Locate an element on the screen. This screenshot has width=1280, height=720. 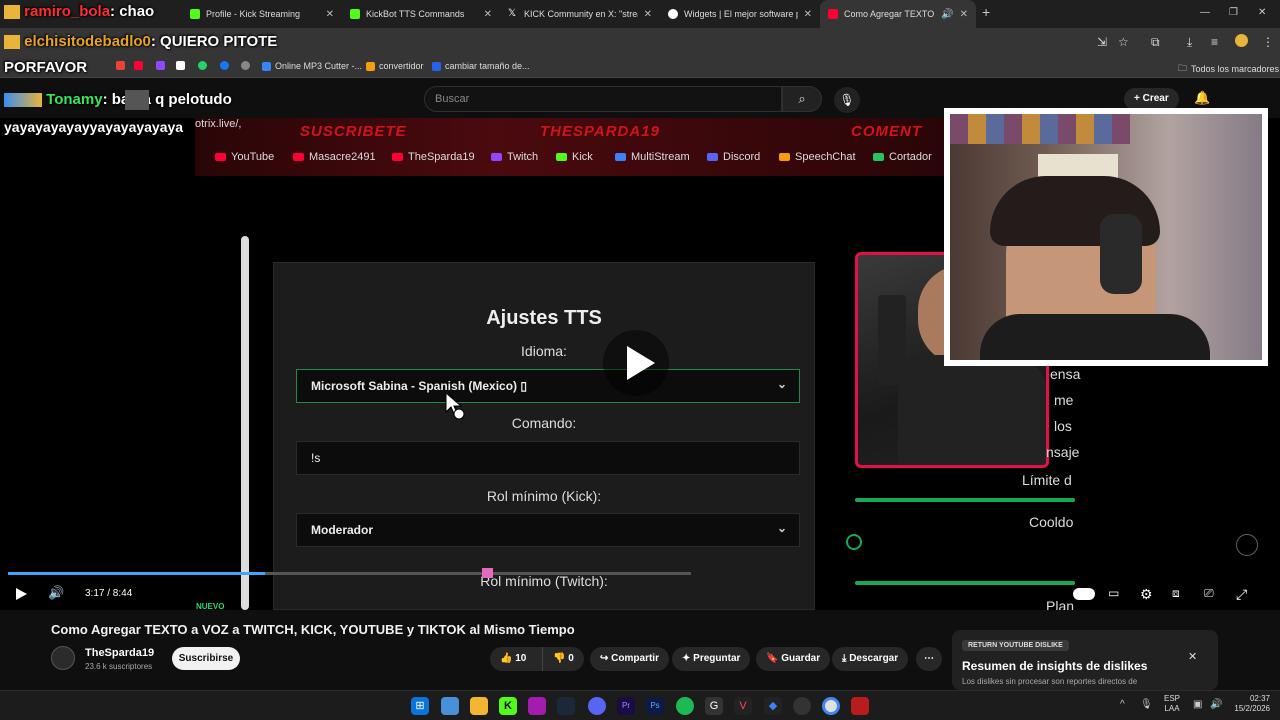
chat-username: ramiro_bola is located at coordinates (67, 11).